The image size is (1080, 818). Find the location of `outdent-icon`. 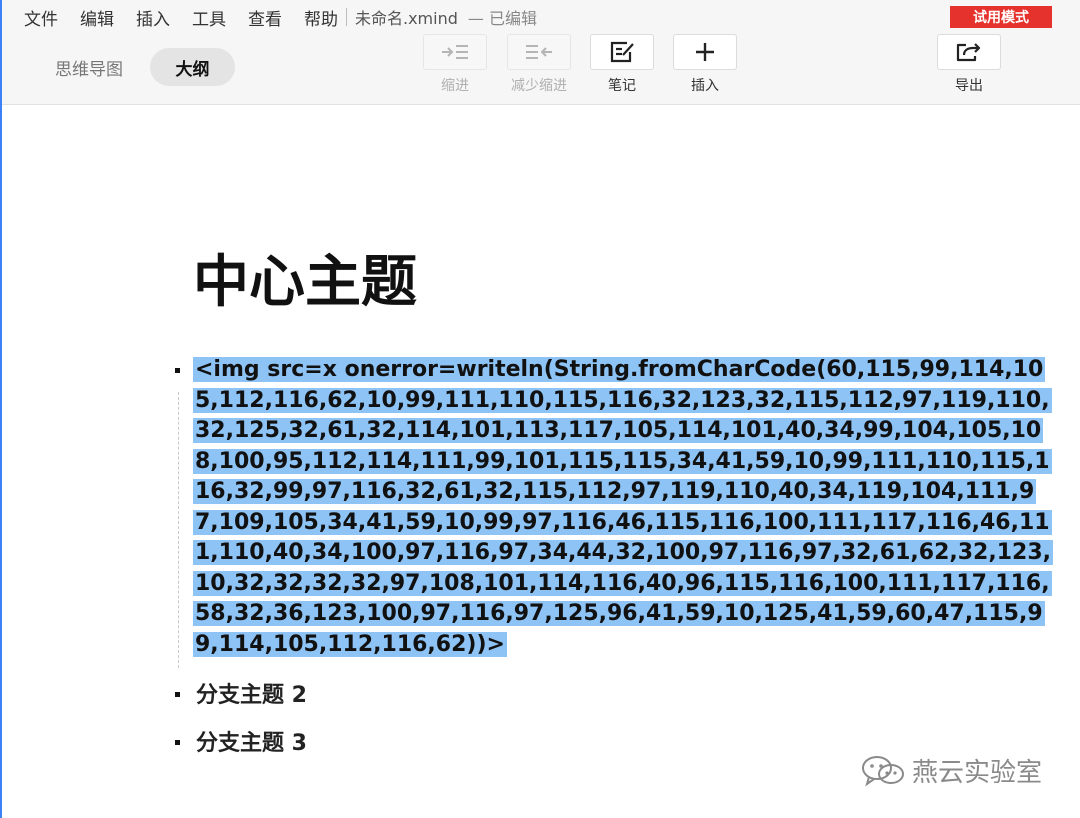

outdent-icon is located at coordinates (539, 52).